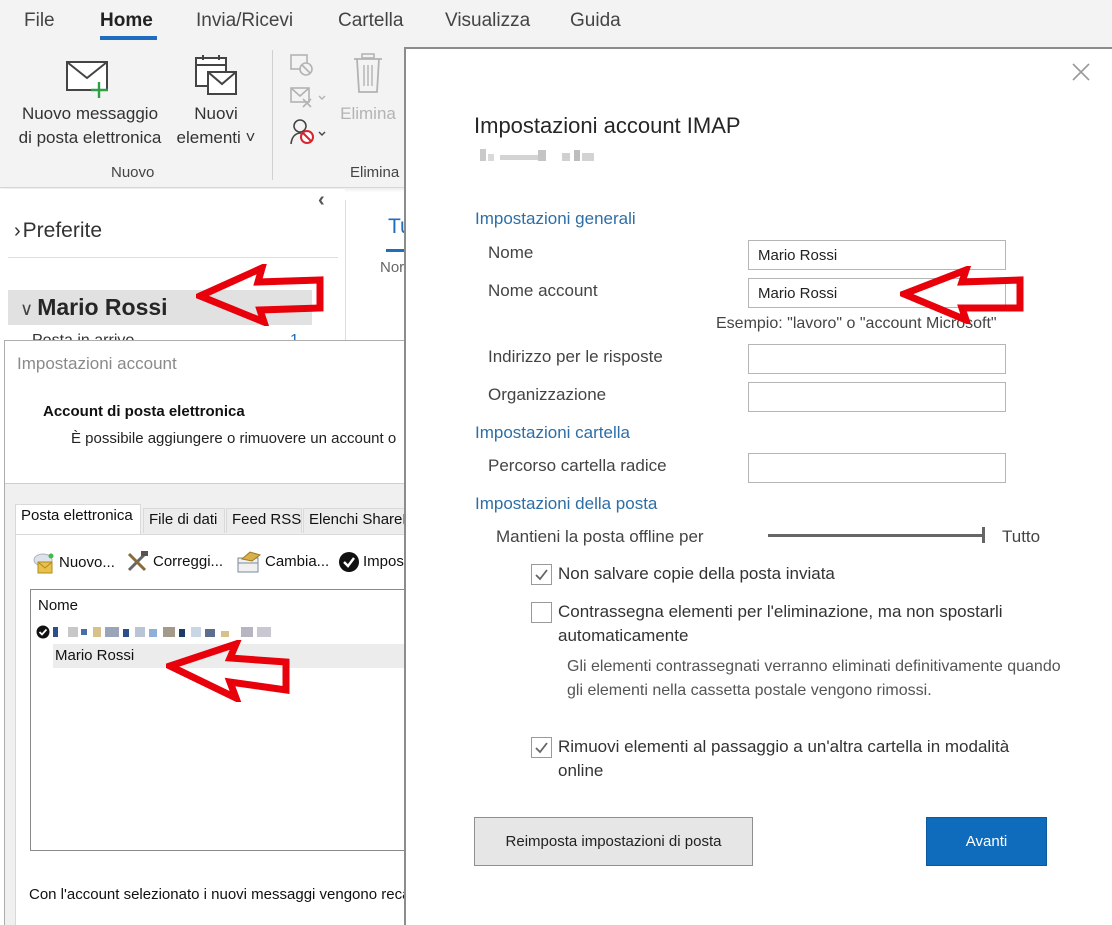 This screenshot has width=1112, height=925. What do you see at coordinates (1021, 536) in the screenshot?
I see `offline-slider-value: Tutto` at bounding box center [1021, 536].